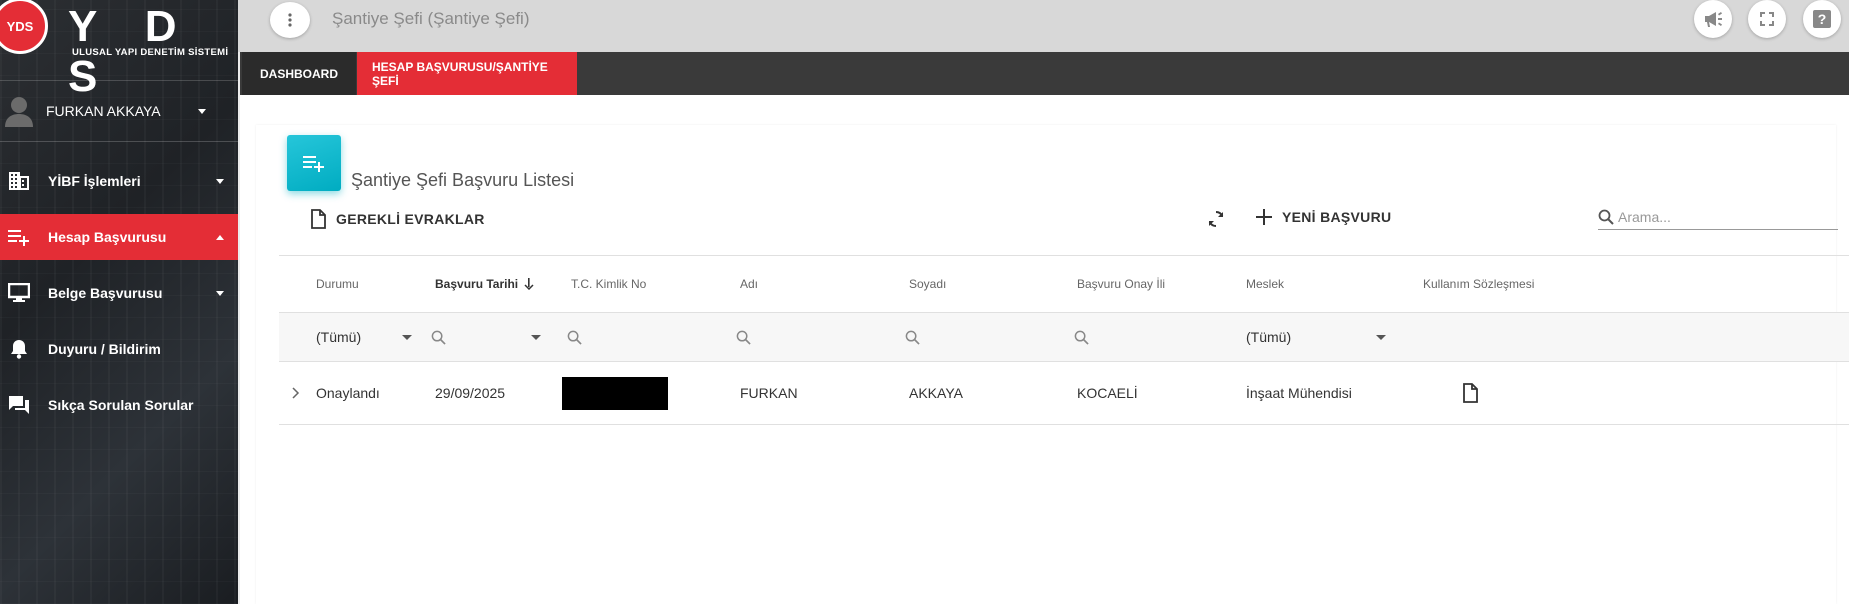 The image size is (1849, 604). What do you see at coordinates (1316, 337) in the screenshot?
I see `profession-filter-select: (Tümü)` at bounding box center [1316, 337].